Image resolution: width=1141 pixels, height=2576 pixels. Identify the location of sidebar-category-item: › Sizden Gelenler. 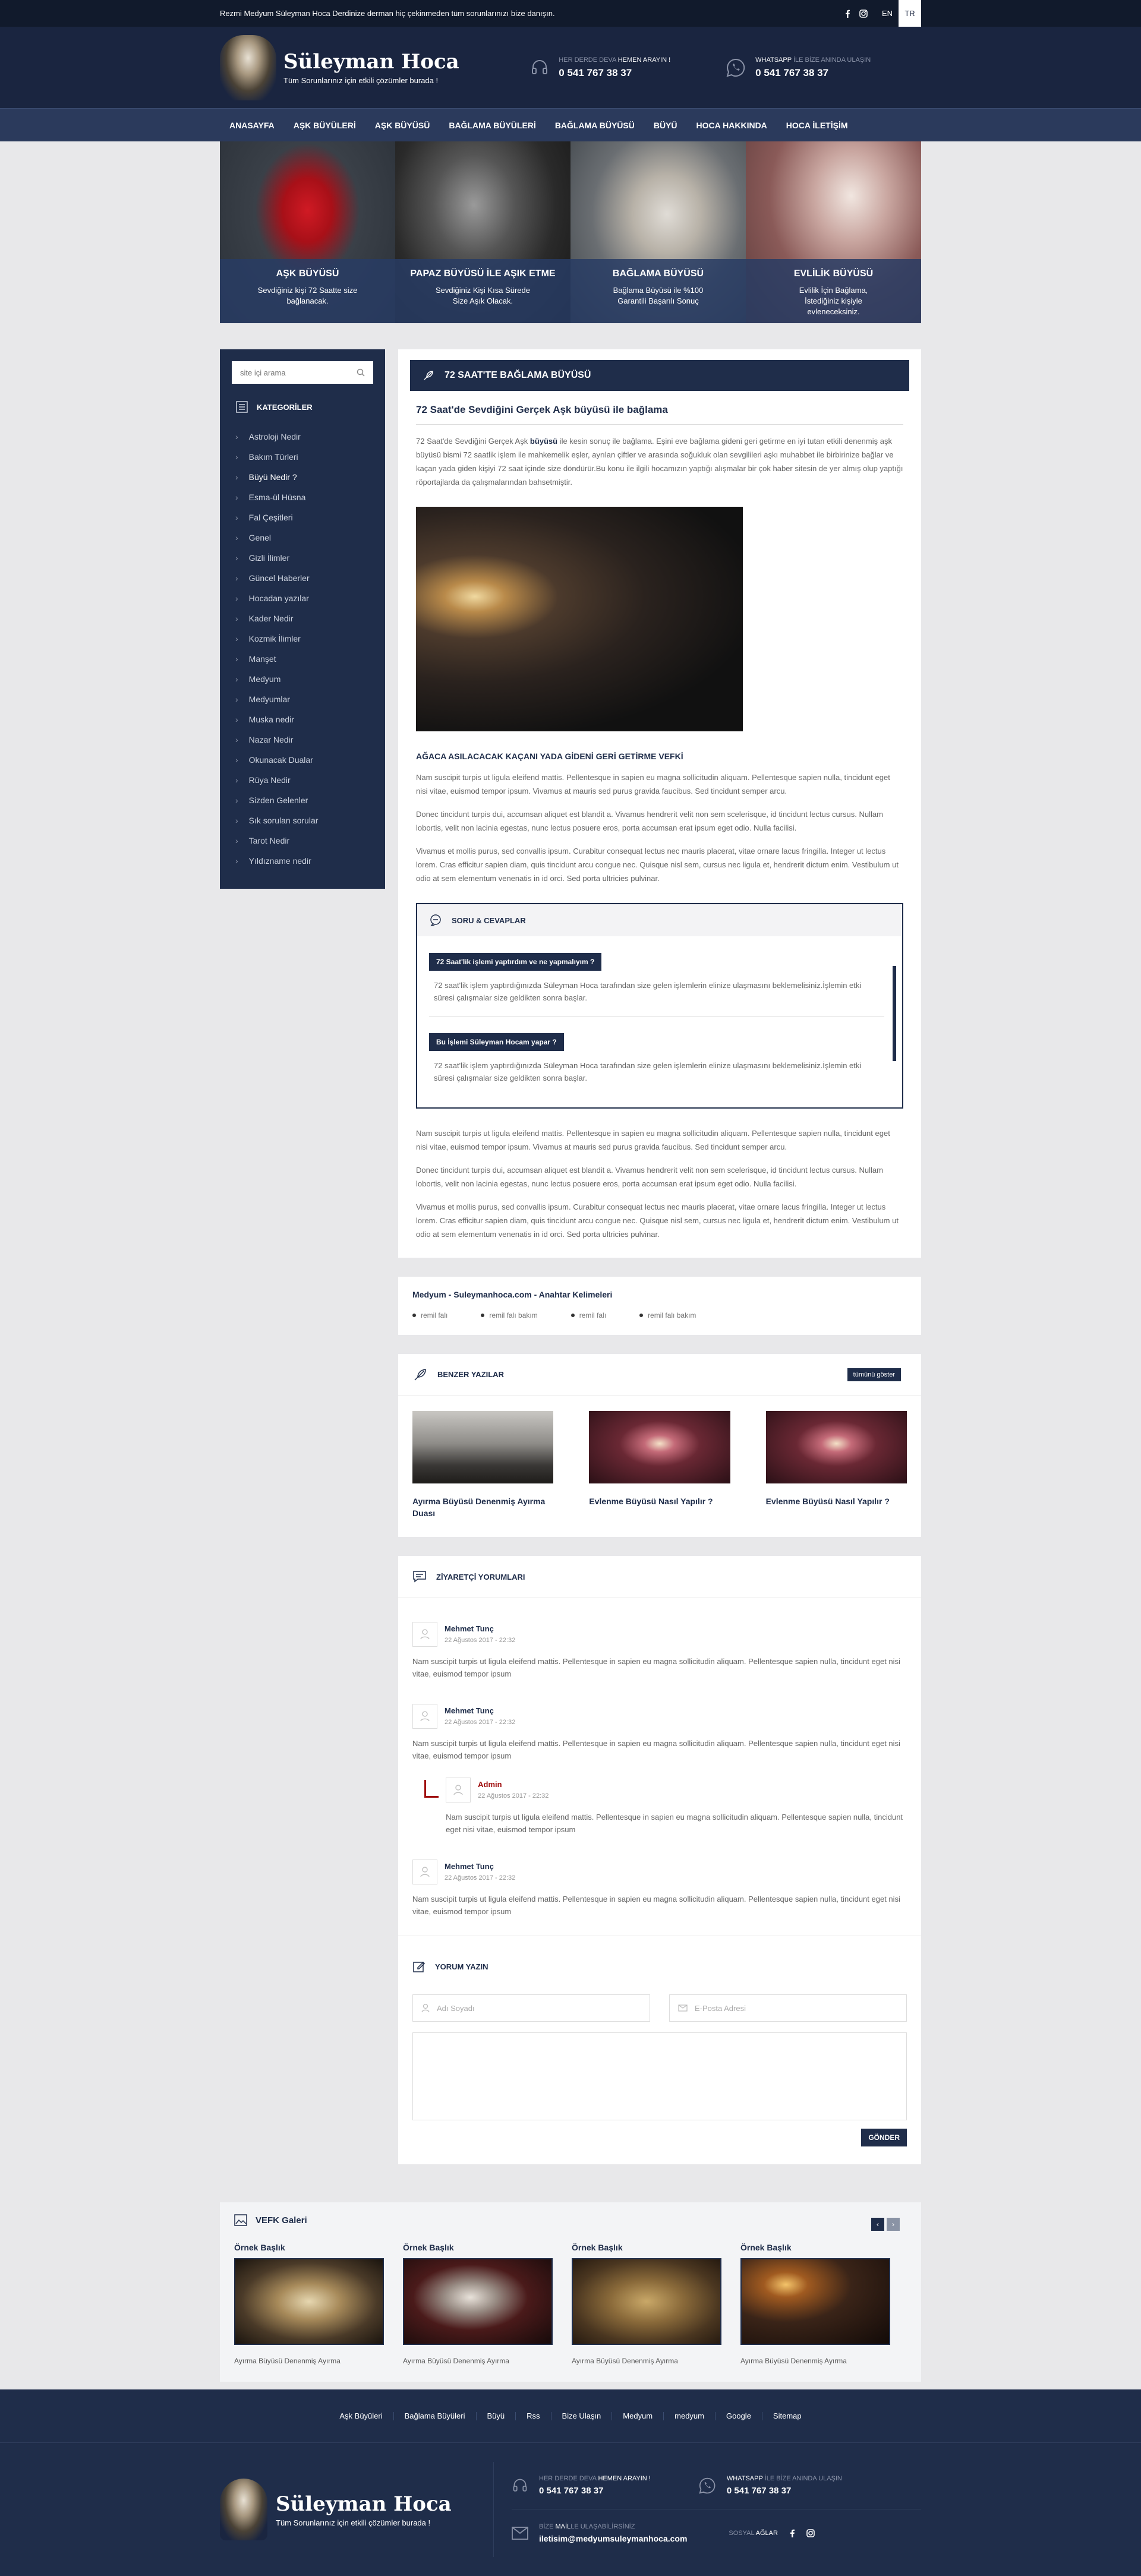
(302, 800).